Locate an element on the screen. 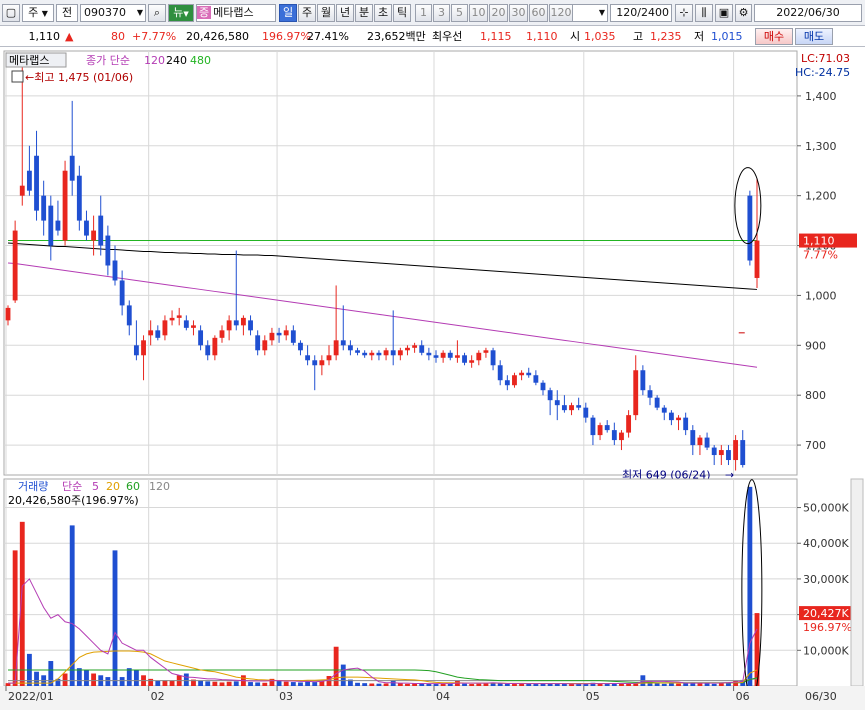  window-menu-icon: ▢ is located at coordinates (11, 13).